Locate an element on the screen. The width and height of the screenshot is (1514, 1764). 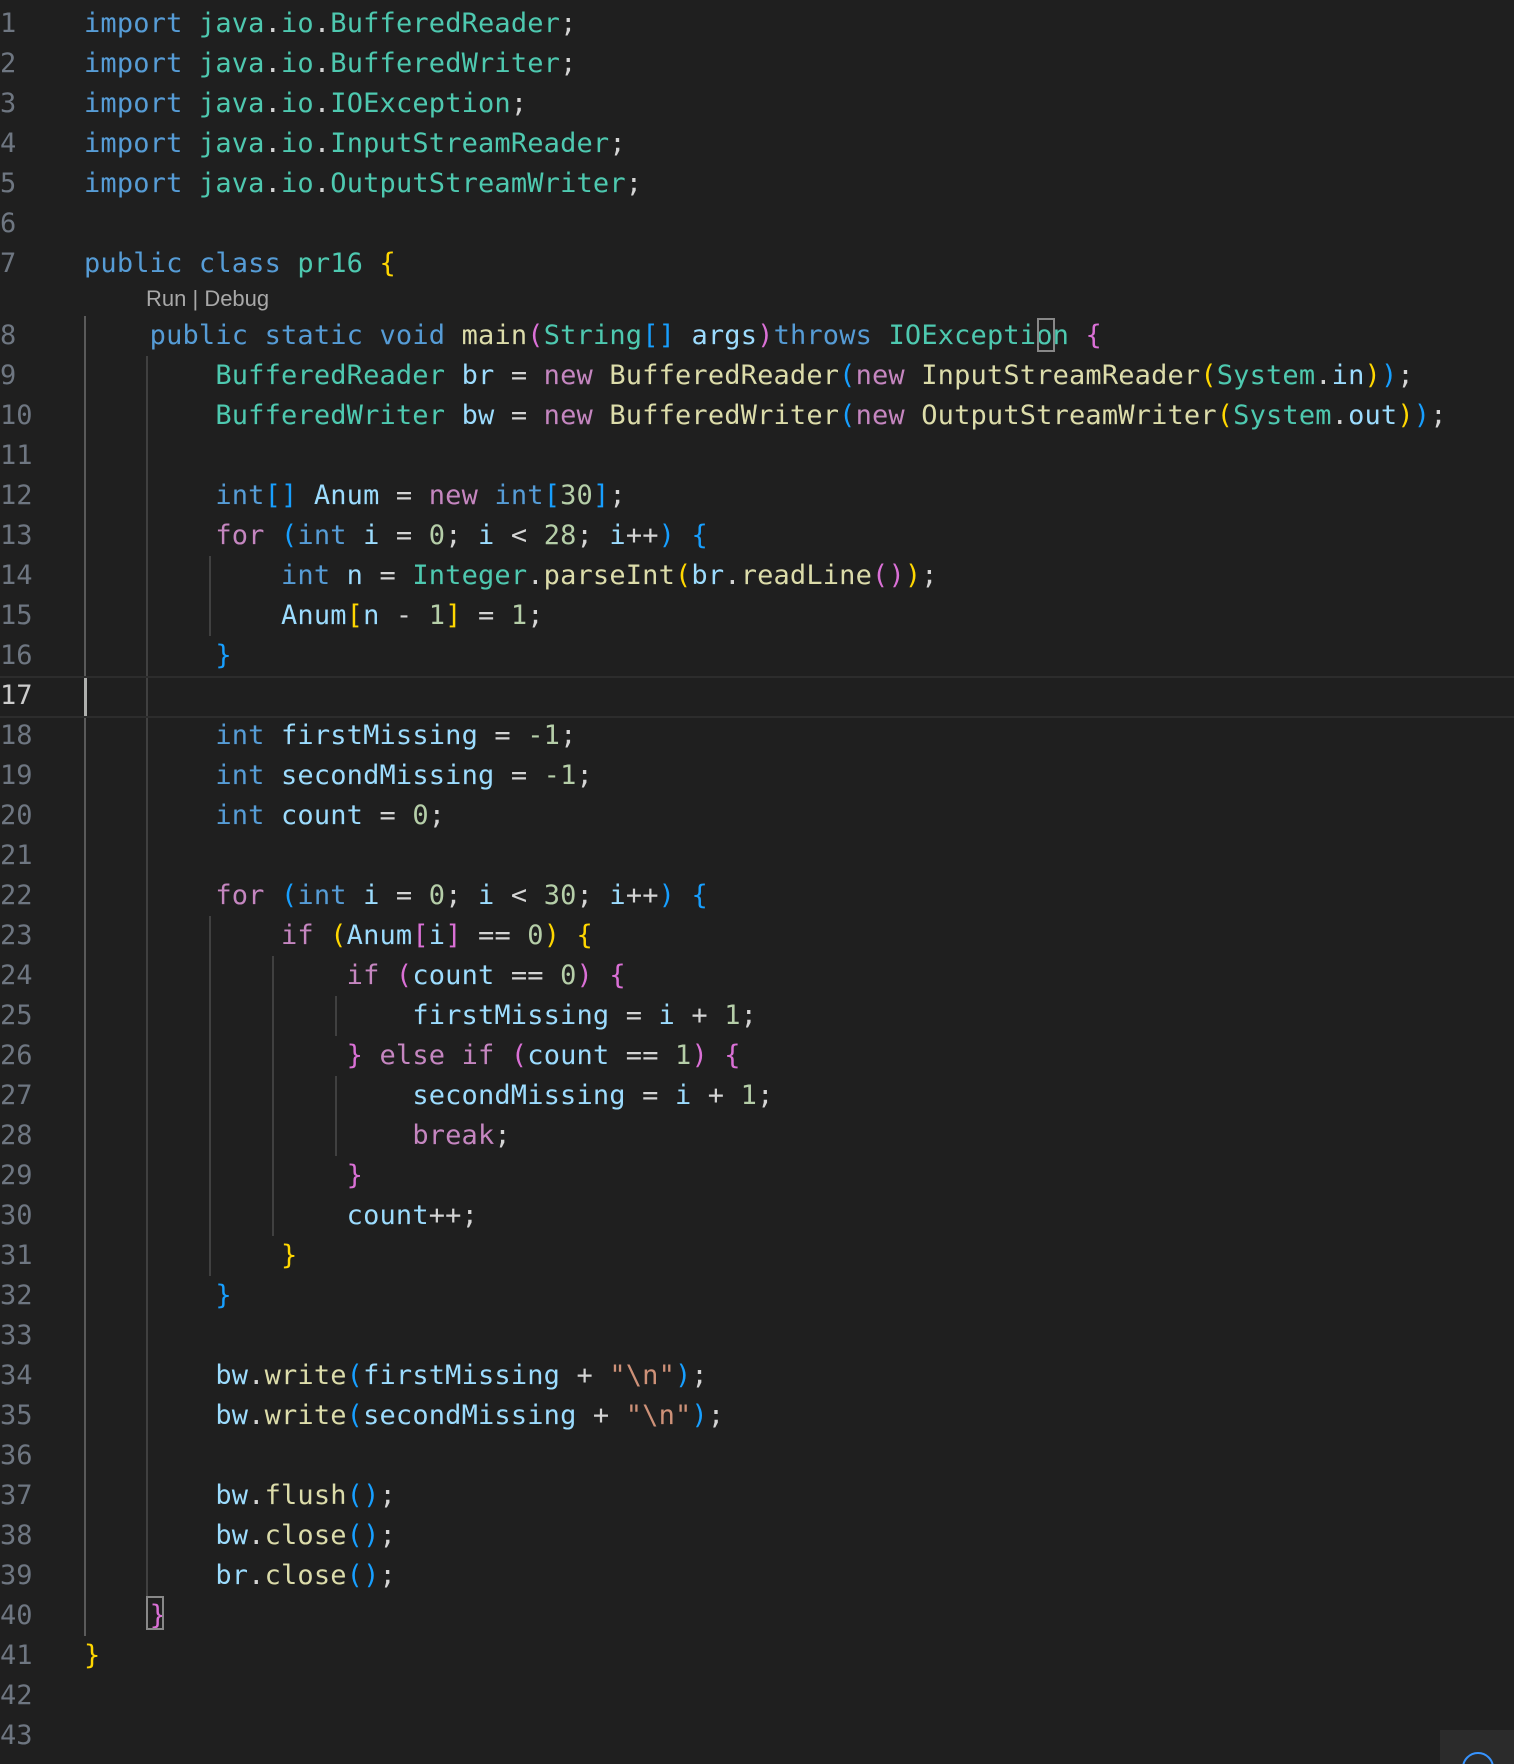
line-content: bw.close(); is located at coordinates (240, 1536).